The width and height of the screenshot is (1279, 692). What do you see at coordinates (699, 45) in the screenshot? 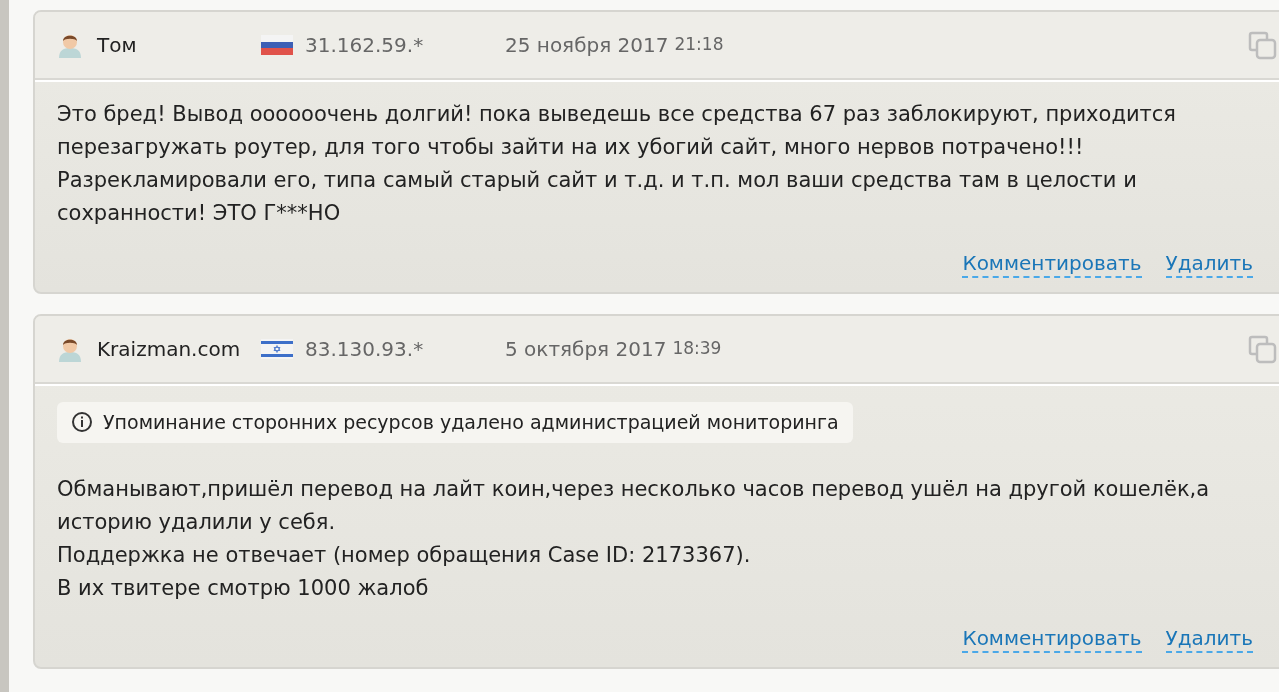
I see `post-time: 21:18` at bounding box center [699, 45].